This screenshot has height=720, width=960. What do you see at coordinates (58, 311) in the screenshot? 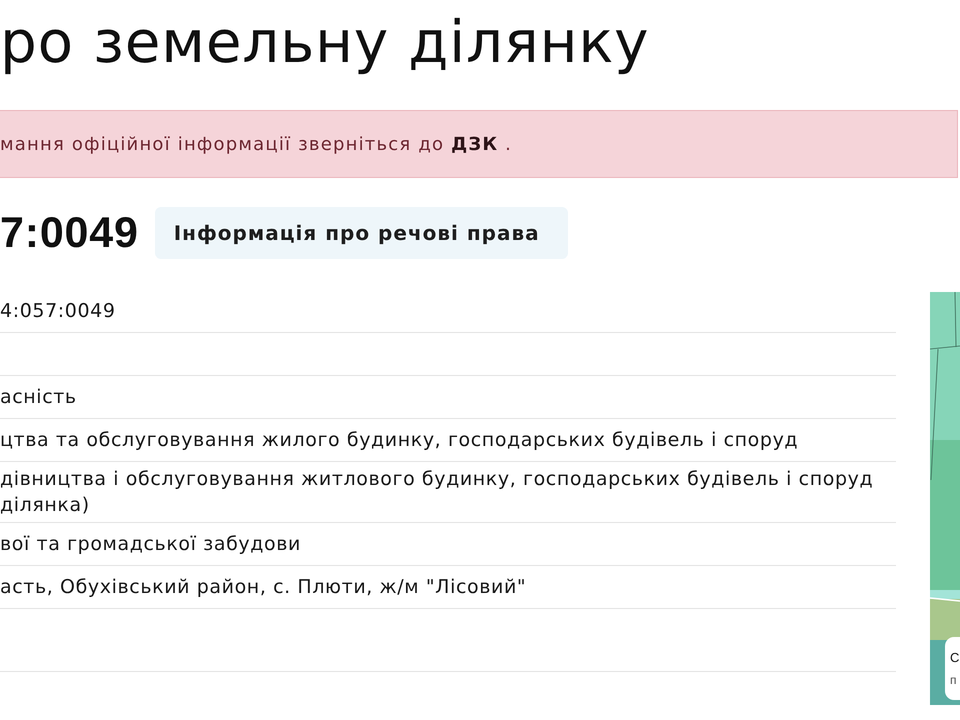
I see `field-value: 4:057:0049` at bounding box center [58, 311].